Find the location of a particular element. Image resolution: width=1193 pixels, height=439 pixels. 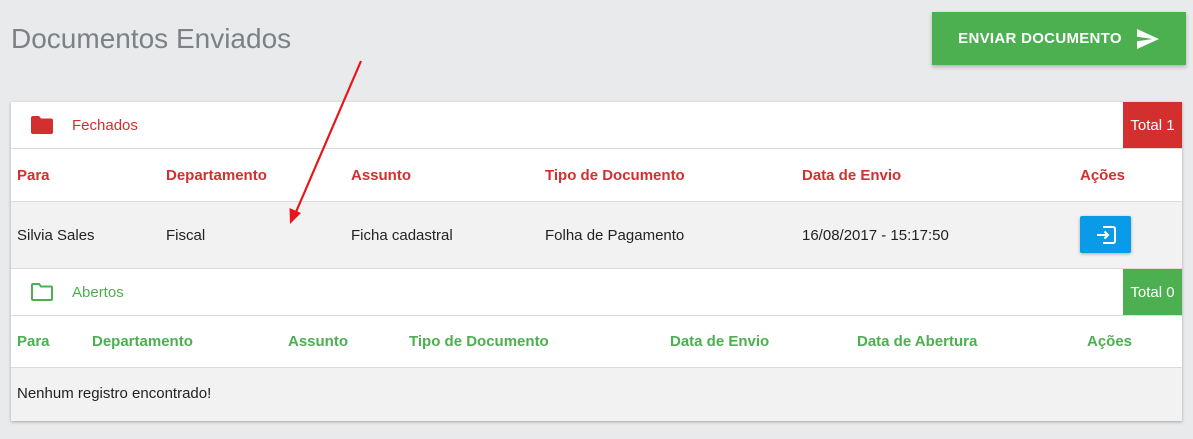

send-document-button: ENVIAR DOCUMENTO is located at coordinates (1059, 38).